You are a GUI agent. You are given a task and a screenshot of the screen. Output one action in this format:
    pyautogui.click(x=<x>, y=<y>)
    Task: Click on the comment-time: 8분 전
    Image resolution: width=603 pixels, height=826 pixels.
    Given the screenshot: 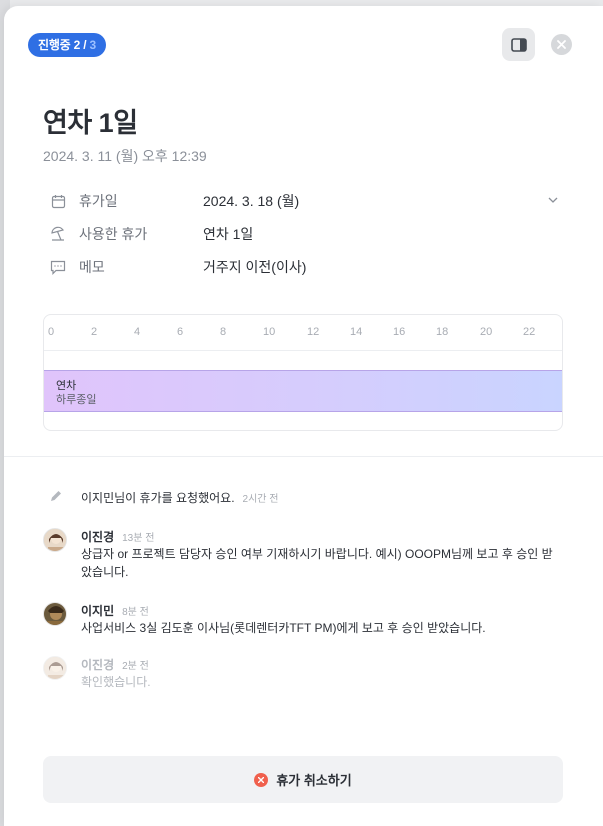 What is the action you would take?
    pyautogui.click(x=135, y=612)
    